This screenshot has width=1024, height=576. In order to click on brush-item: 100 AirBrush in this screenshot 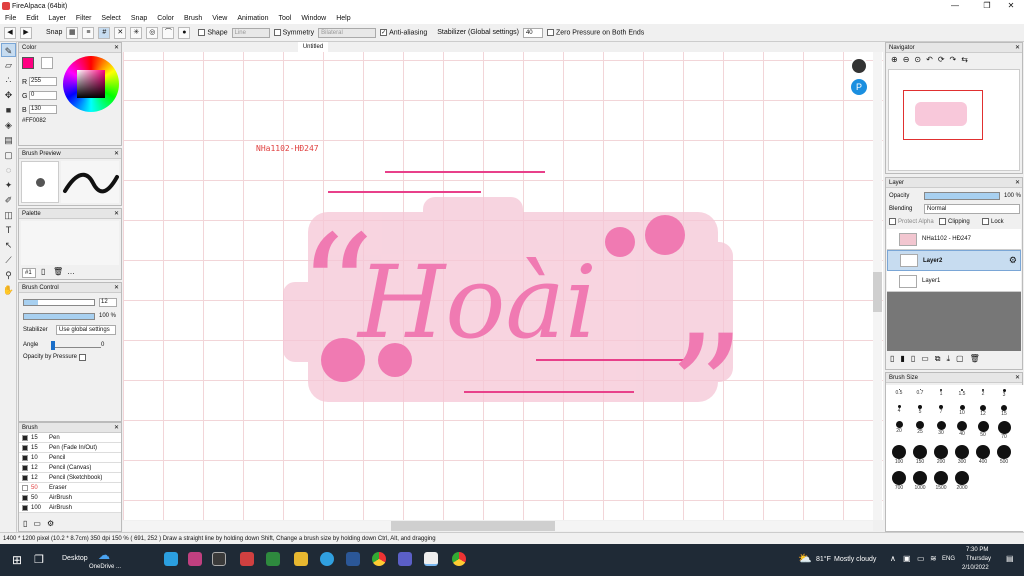, I will do `click(70, 508)`.